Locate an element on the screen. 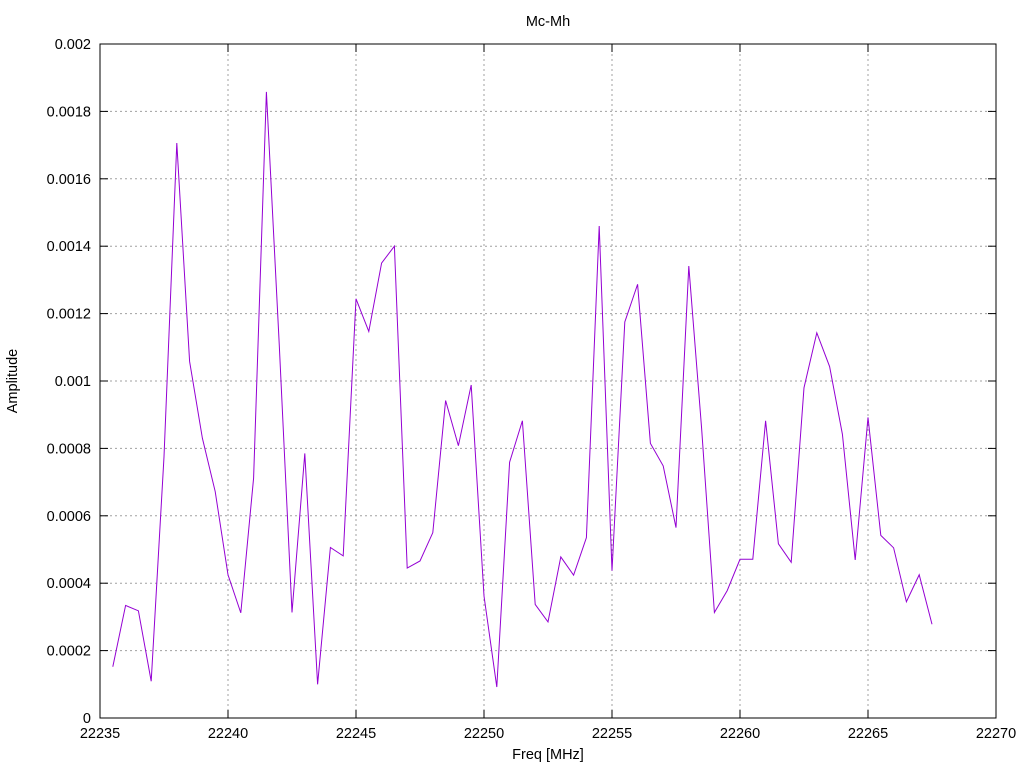  y-tick-label: 0.0008 is located at coordinates (69, 449).